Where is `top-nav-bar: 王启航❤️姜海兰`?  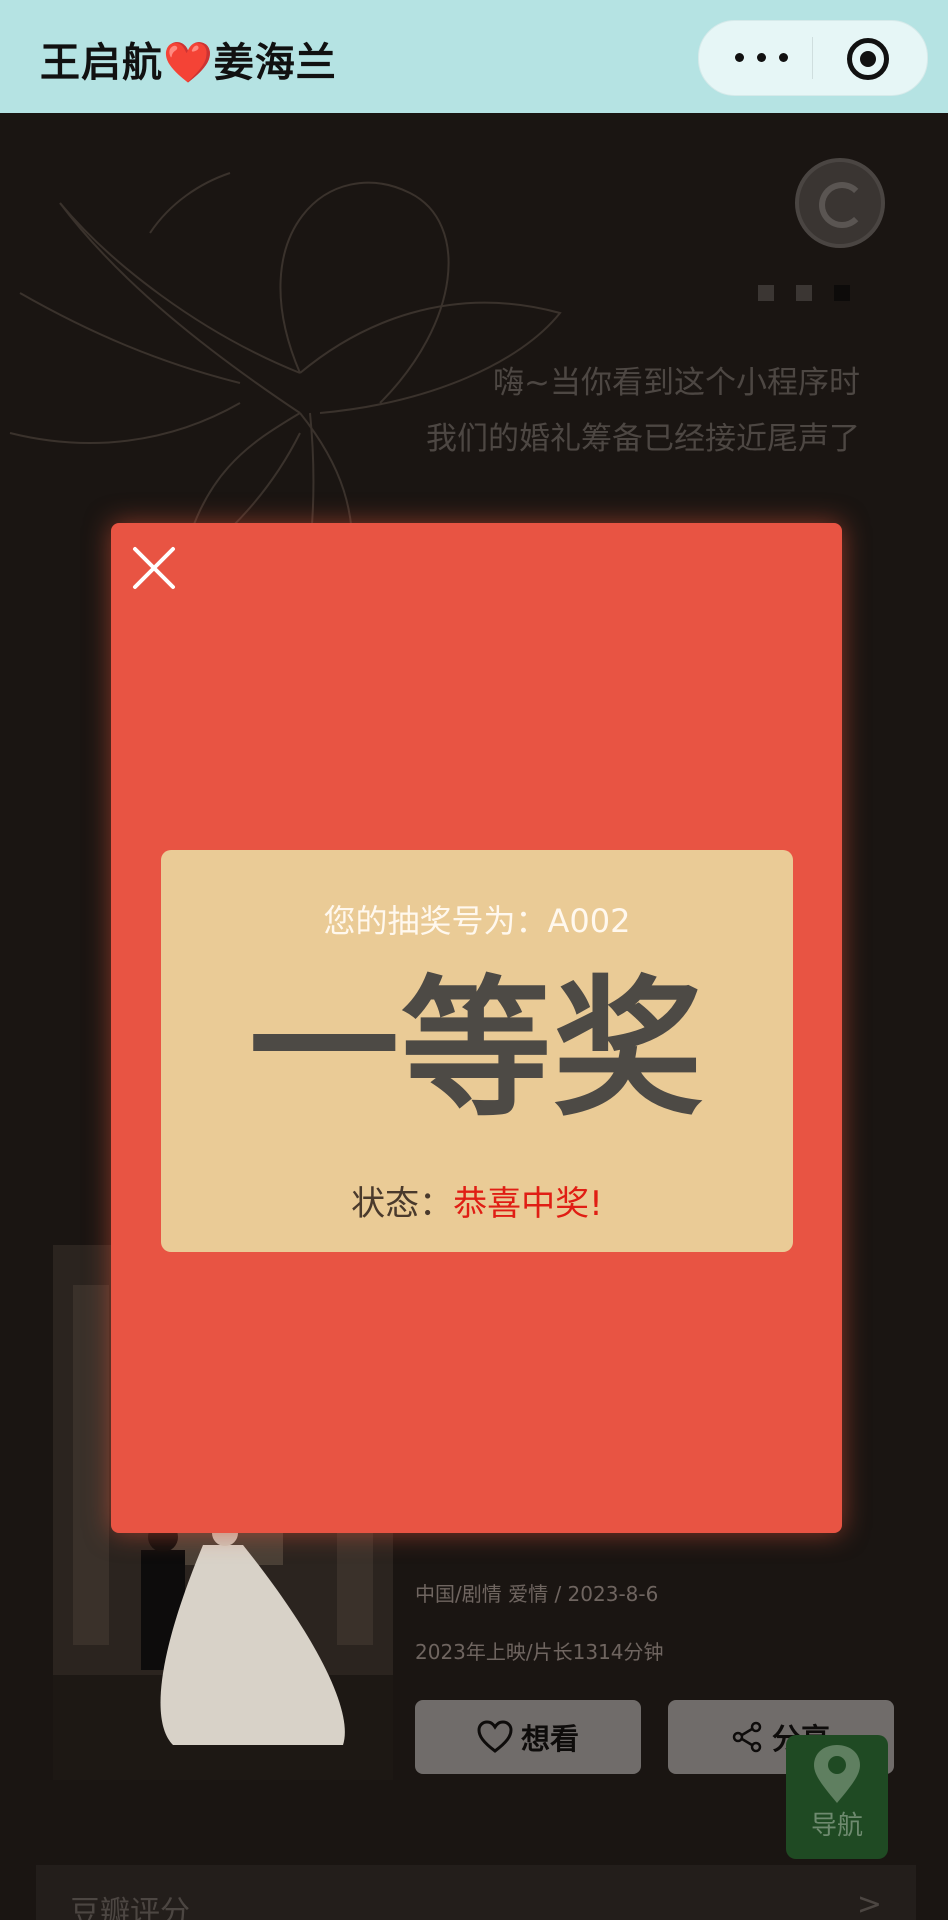 top-nav-bar: 王启航❤️姜海兰 is located at coordinates (474, 56).